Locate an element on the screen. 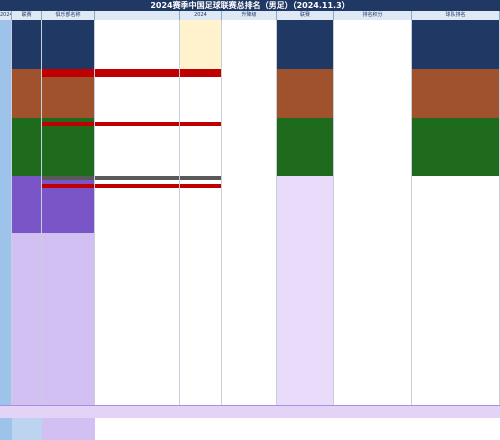 The image size is (500, 440). footer-note is located at coordinates (250, 412).